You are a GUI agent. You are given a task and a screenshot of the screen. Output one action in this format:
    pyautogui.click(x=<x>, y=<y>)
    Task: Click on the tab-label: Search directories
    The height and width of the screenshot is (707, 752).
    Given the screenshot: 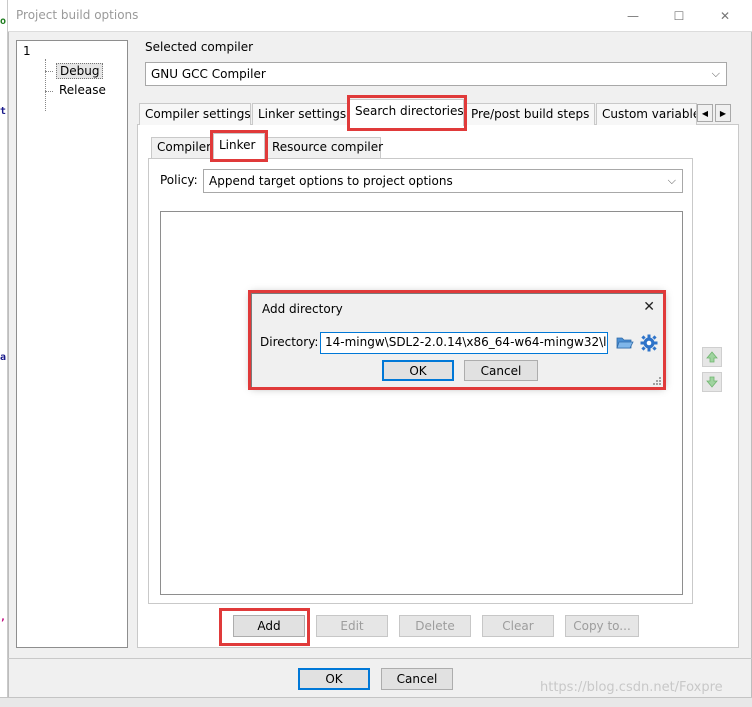 What is the action you would take?
    pyautogui.click(x=409, y=111)
    